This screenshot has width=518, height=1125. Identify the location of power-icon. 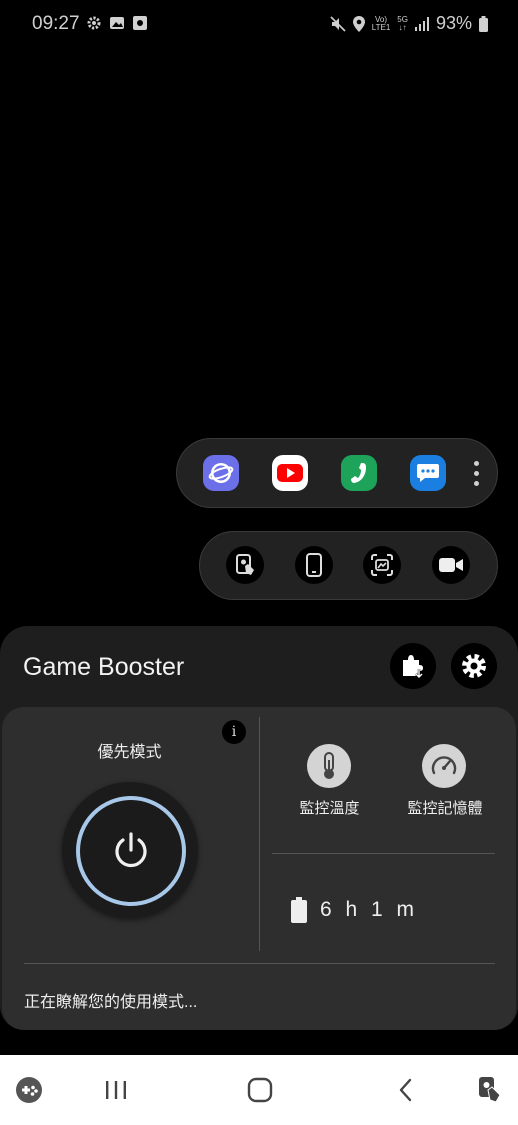
(131, 850).